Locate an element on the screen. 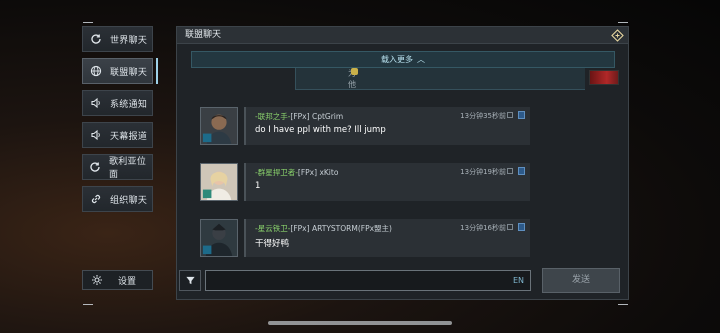 This screenshot has width=720, height=333. pin-icon is located at coordinates (617, 35).